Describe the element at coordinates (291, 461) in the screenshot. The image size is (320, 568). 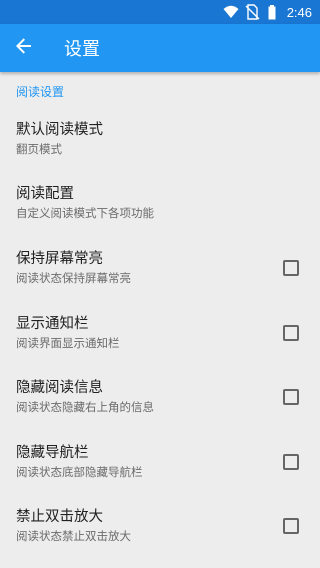
I see `hide-navigation-bar-checkbox` at that location.